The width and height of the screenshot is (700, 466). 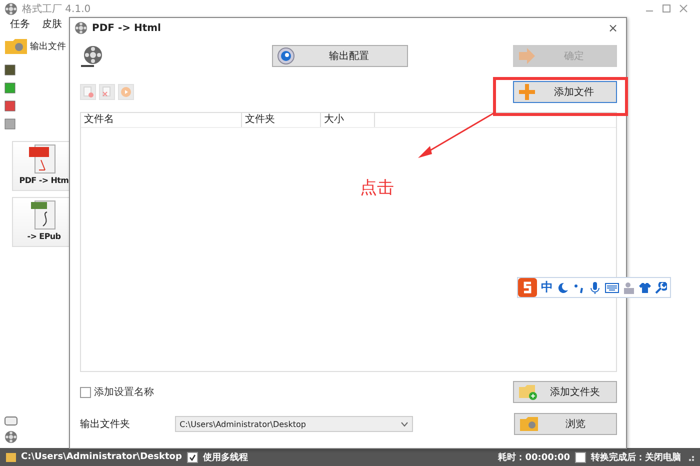 What do you see at coordinates (20, 24) in the screenshot?
I see `menu-item: 任务` at bounding box center [20, 24].